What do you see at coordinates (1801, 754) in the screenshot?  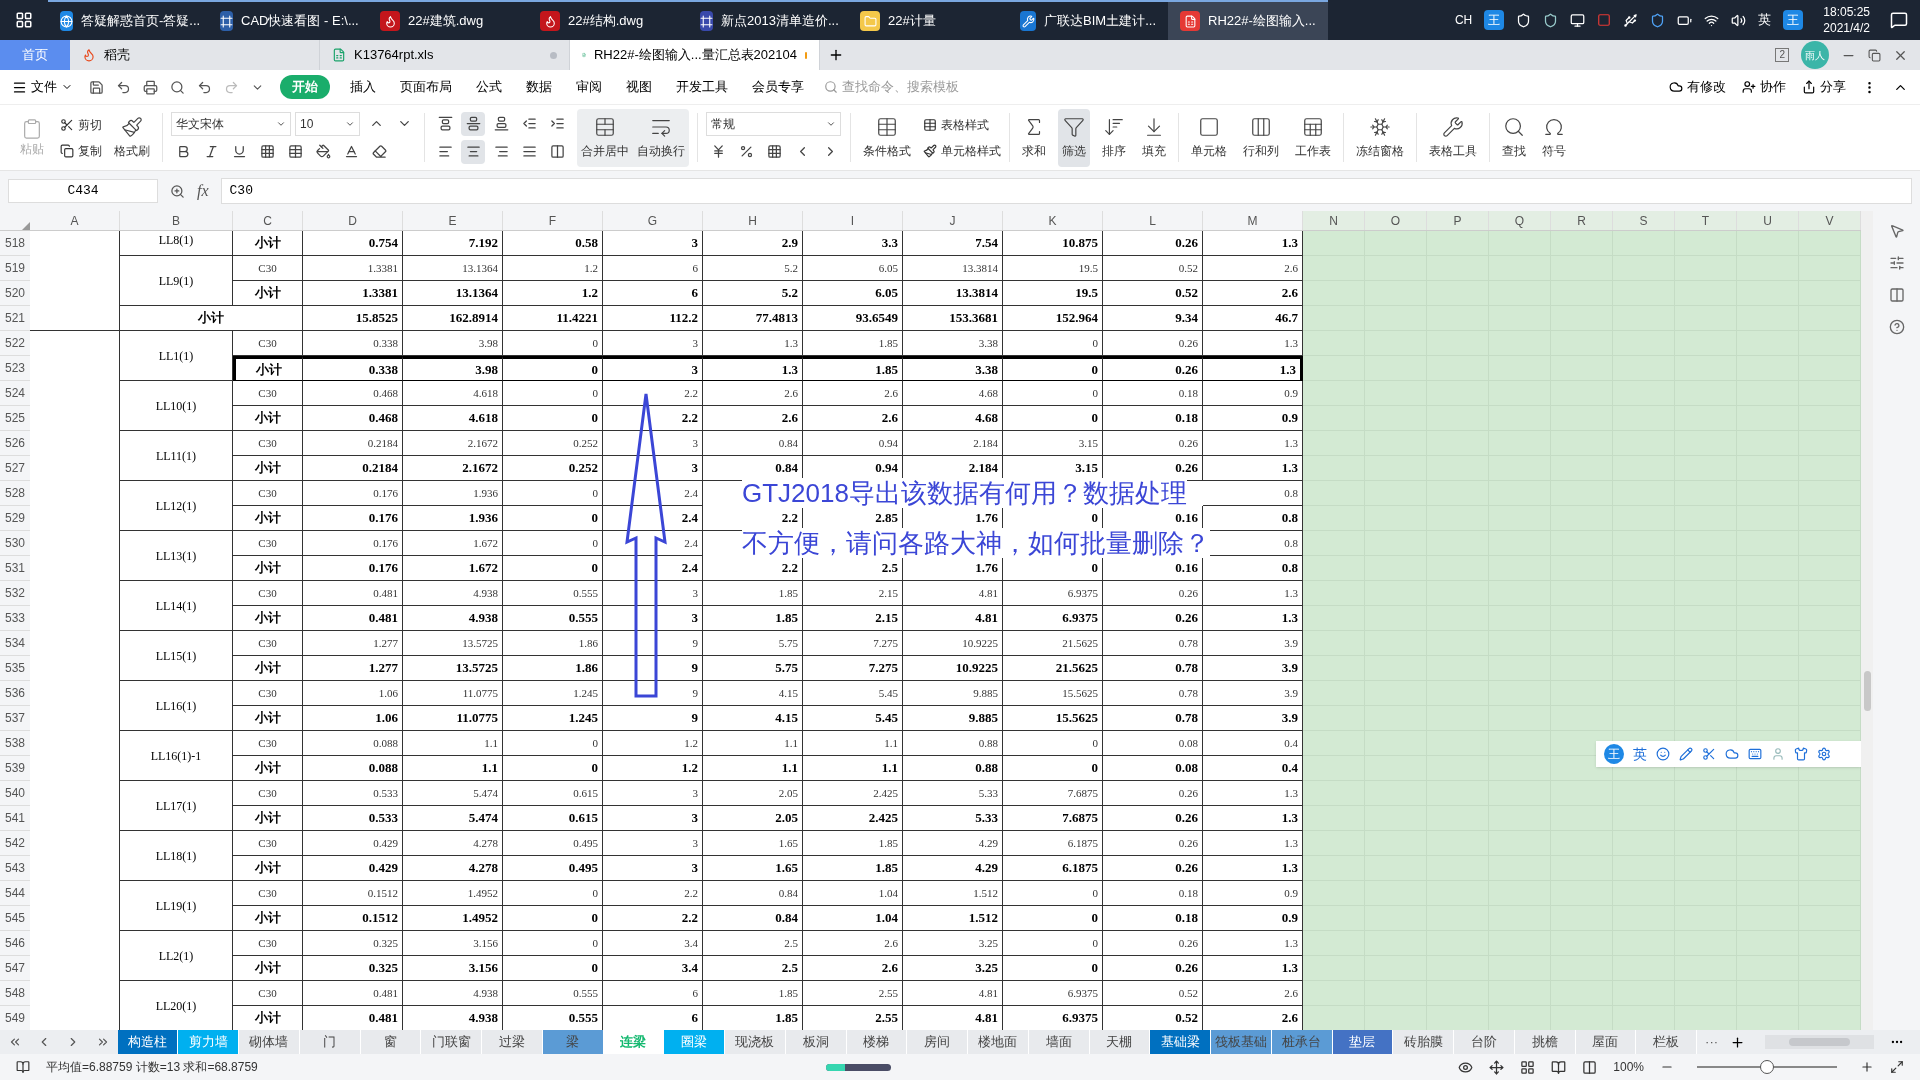 I see `shirt-icon` at bounding box center [1801, 754].